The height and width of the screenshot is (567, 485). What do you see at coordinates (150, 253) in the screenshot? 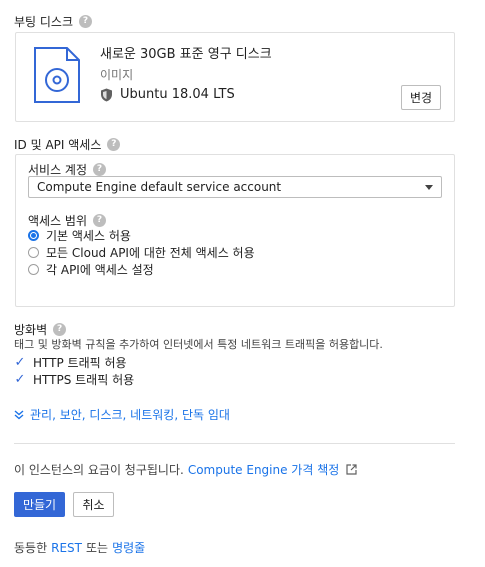
I see `scope-label: 모든 Cloud API에 대한 전체 액세스 허용` at bounding box center [150, 253].